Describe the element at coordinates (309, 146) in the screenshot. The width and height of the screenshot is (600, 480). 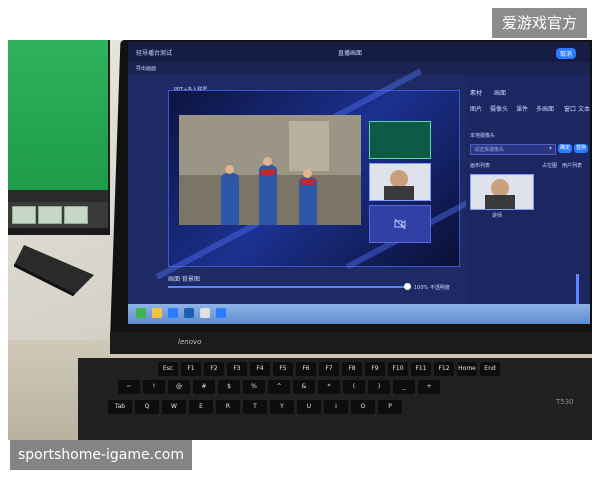
I see `building-window` at that location.